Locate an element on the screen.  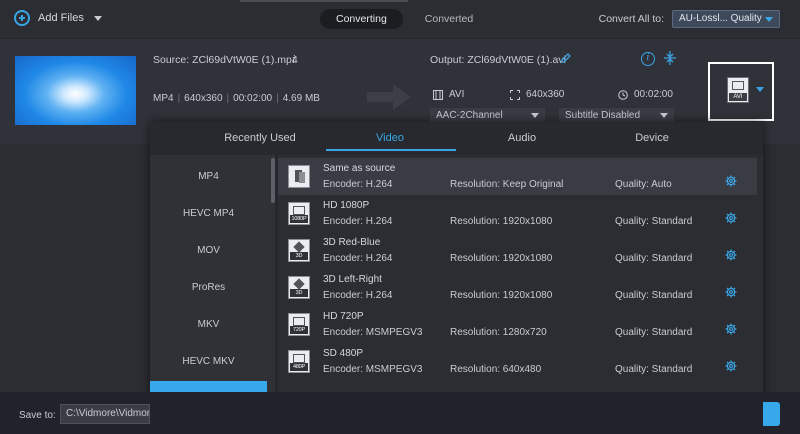
info-icon: i is located at coordinates (294, 59).